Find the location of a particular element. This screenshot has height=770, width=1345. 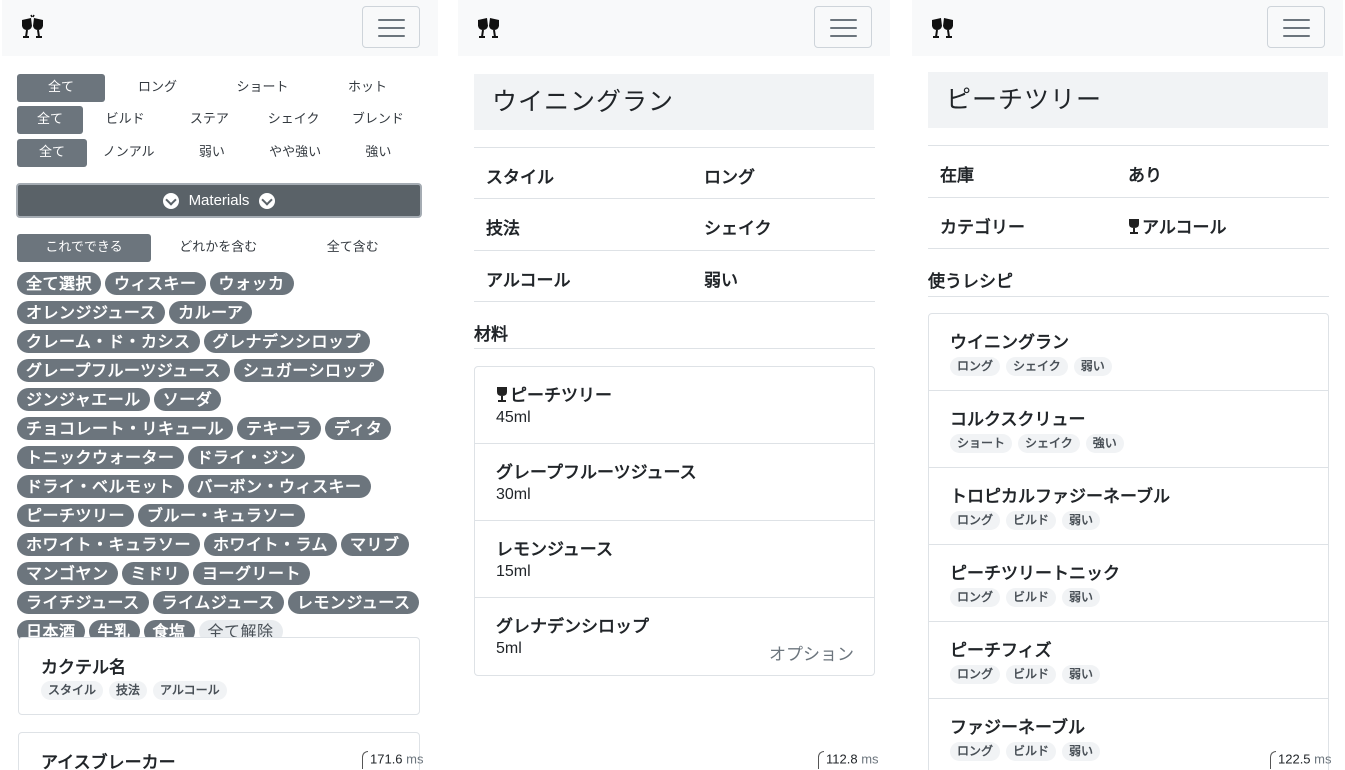

material-item: グレープフルーツジュース 30ml is located at coordinates (674, 482).